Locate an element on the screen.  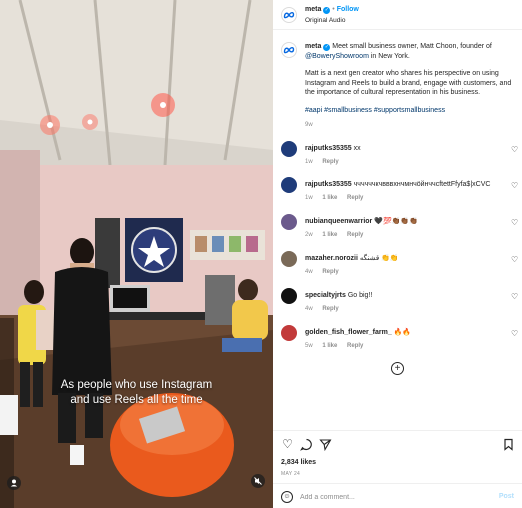
comment-meta: 1w Reply is located at coordinates (326, 162).